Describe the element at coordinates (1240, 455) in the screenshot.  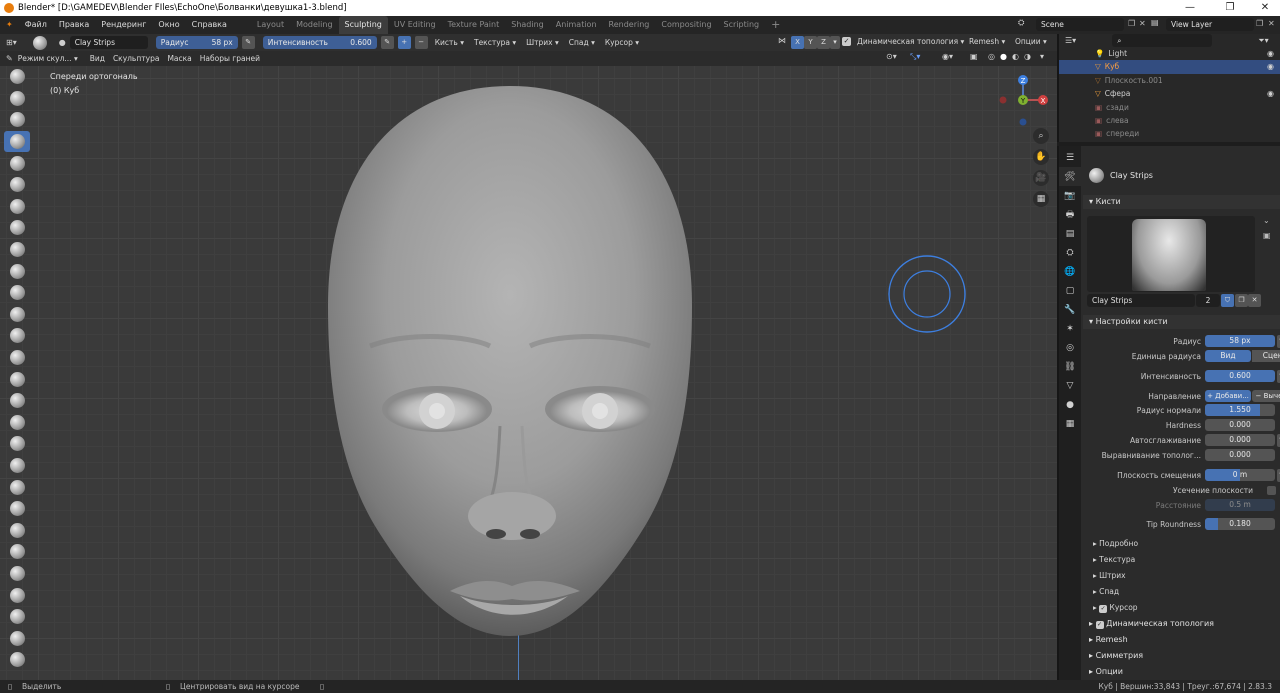
I see `topology-rake-field: 0.000` at that location.